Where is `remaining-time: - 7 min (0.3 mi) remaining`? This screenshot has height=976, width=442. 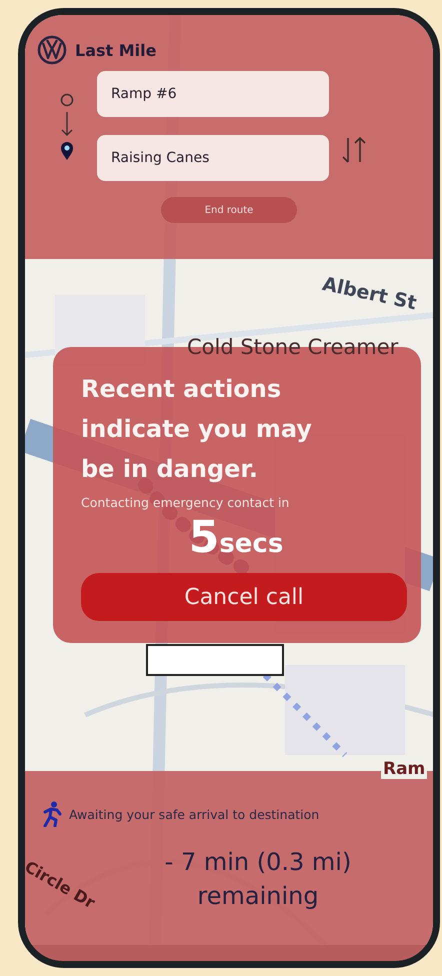 remaining-time: - 7 min (0.3 mi) remaining is located at coordinates (258, 879).